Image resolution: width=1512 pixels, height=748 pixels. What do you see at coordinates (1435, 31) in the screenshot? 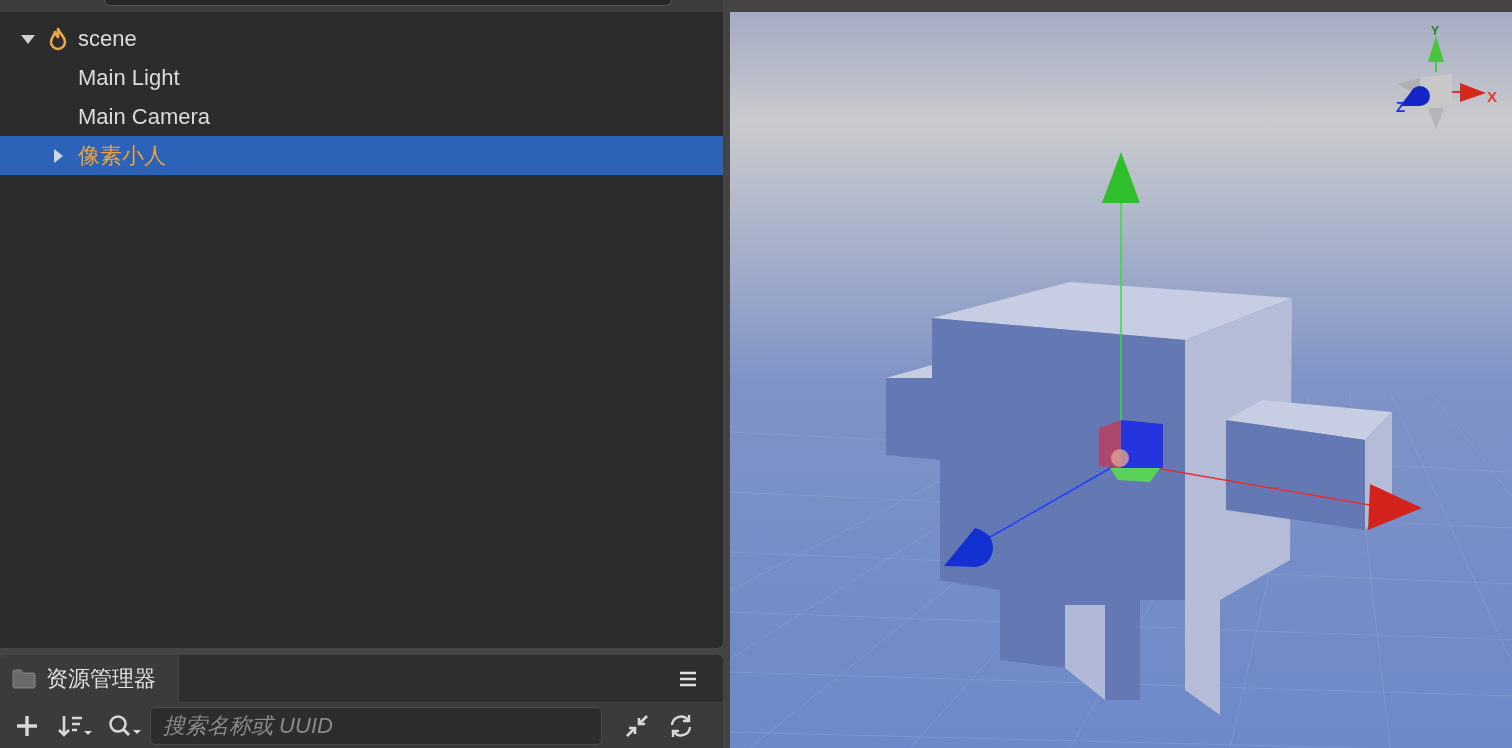
I see `axis-label: Y` at bounding box center [1435, 31].